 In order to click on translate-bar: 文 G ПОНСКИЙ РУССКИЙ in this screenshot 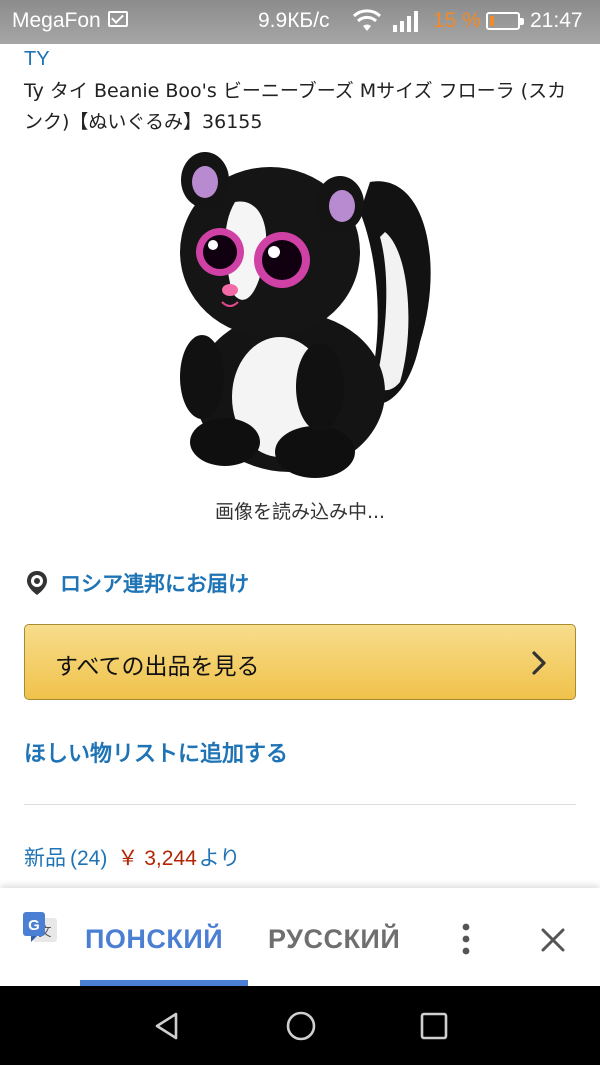, I will do `click(300, 937)`.